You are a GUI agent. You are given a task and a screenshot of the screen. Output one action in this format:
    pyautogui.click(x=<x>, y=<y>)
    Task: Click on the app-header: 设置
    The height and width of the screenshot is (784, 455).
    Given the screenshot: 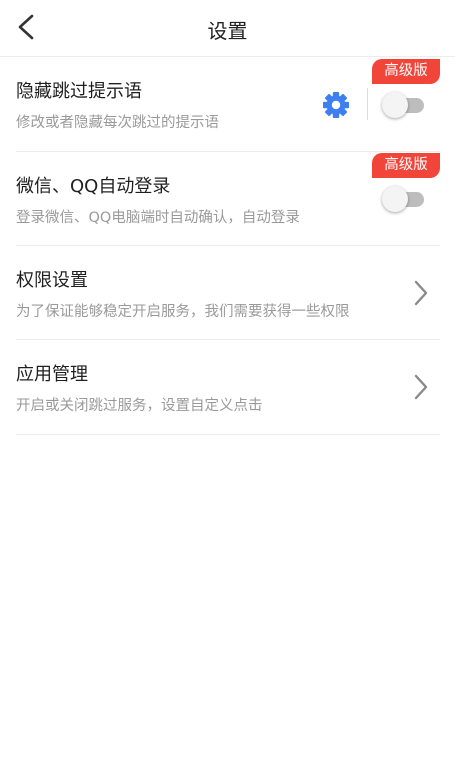 What is the action you would take?
    pyautogui.click(x=227, y=28)
    